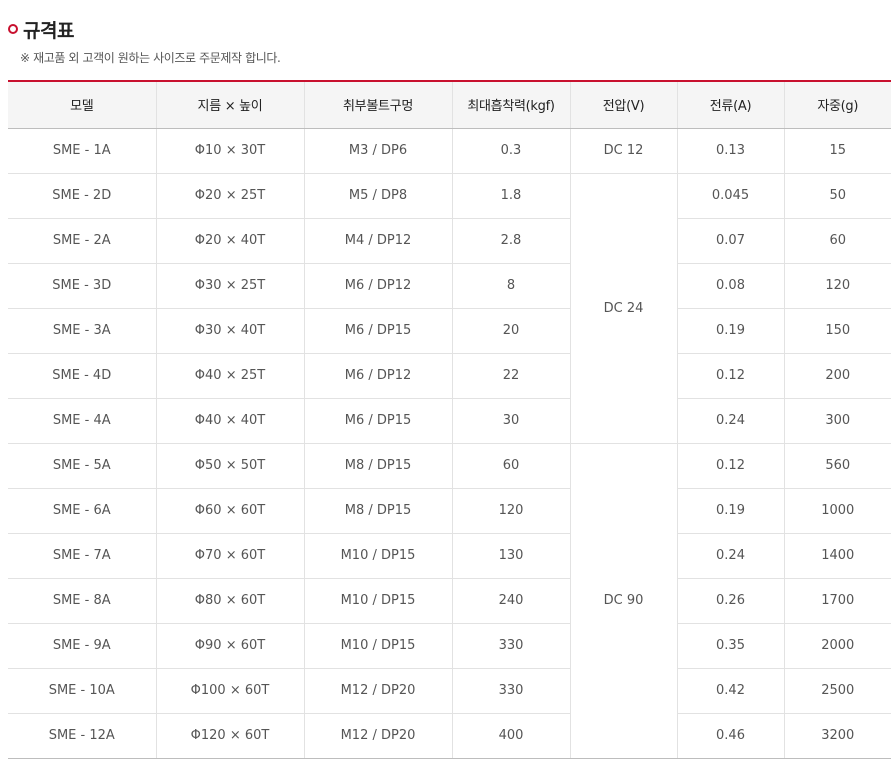 The image size is (895, 784). I want to click on table-row: SME - 10A Φ100 × 60T M12 / DP20 330 0.42 2500, so click(449, 690).